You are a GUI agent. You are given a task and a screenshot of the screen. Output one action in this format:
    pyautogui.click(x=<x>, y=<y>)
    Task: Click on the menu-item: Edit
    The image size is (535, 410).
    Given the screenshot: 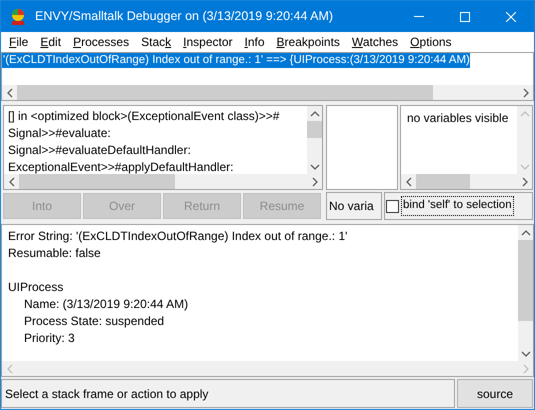 What is the action you would take?
    pyautogui.click(x=51, y=42)
    